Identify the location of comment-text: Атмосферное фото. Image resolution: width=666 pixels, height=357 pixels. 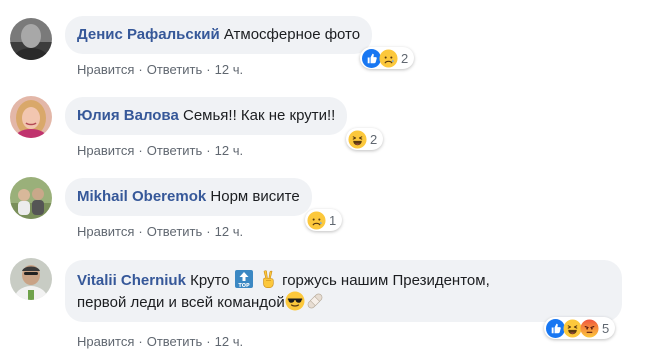
(292, 34).